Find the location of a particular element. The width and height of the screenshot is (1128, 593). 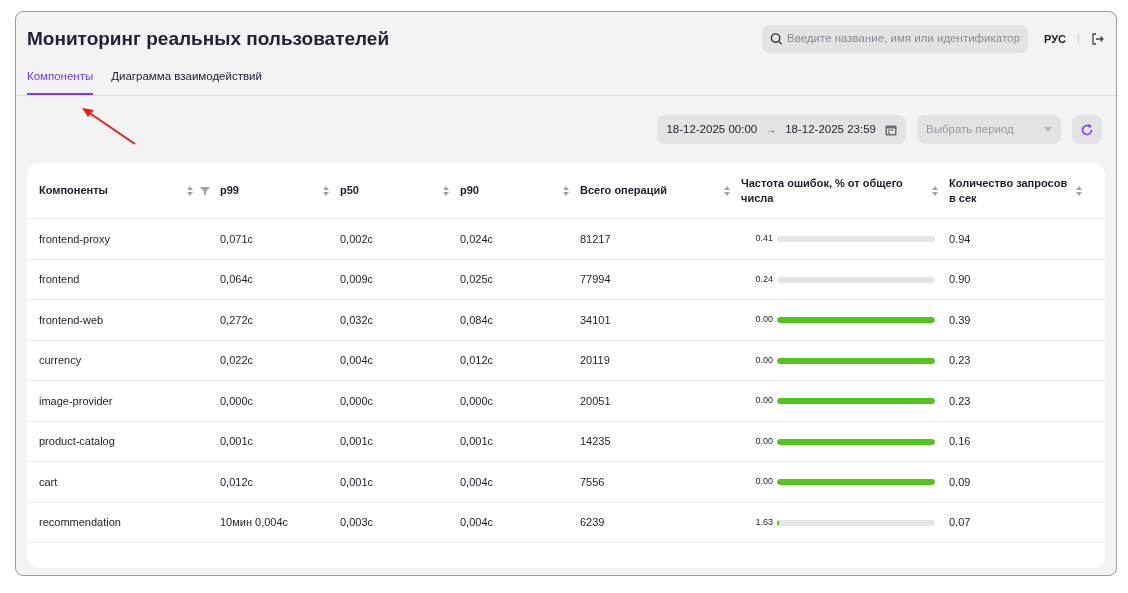

table-cell: 0,071с is located at coordinates (237, 238).